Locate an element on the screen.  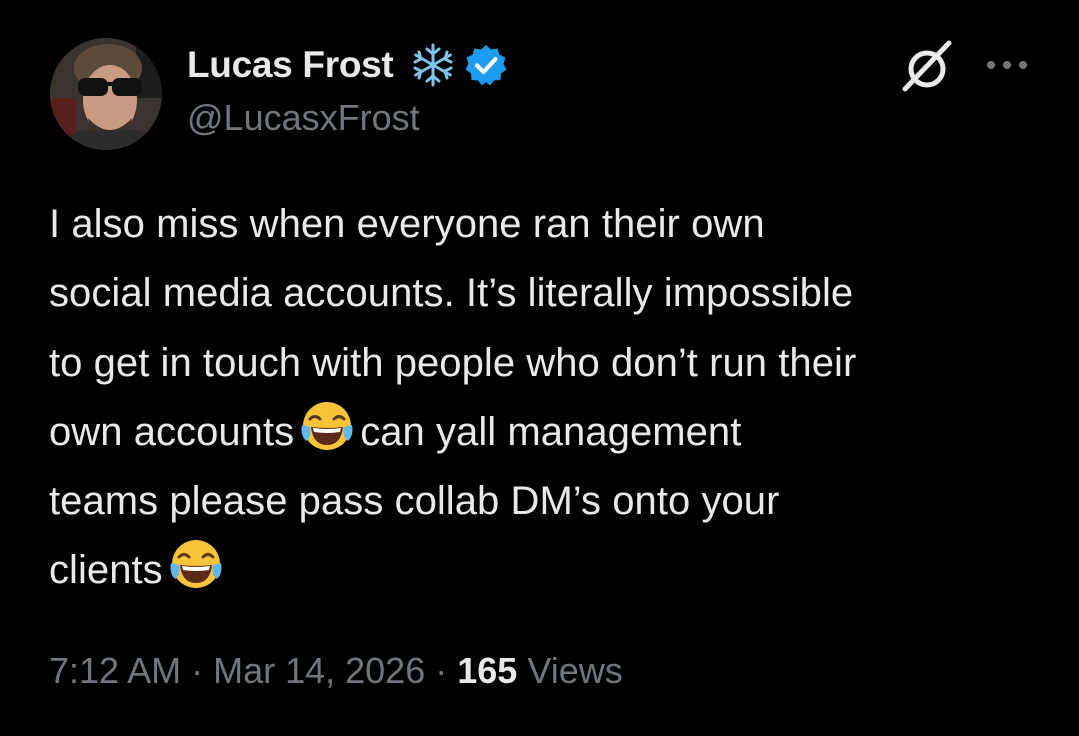
avatar-photo is located at coordinates (106, 94).